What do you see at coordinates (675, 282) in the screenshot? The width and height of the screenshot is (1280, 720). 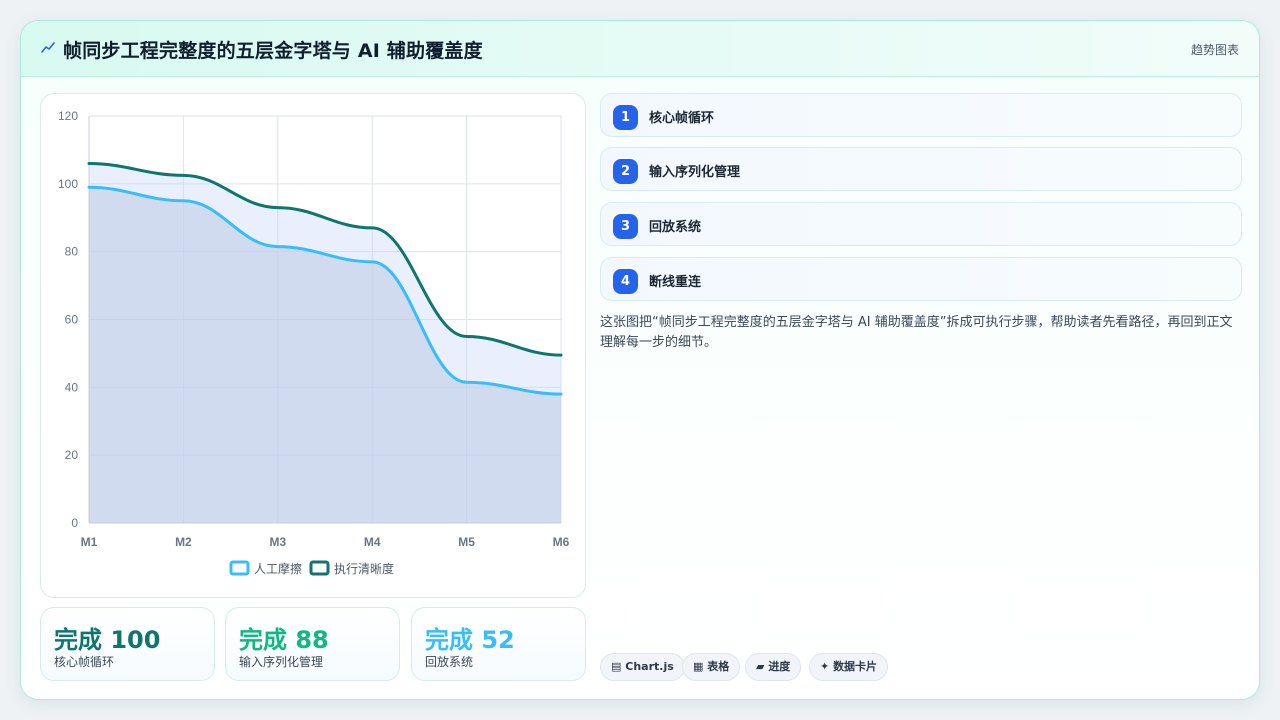 I see `step-label: 断线重连` at bounding box center [675, 282].